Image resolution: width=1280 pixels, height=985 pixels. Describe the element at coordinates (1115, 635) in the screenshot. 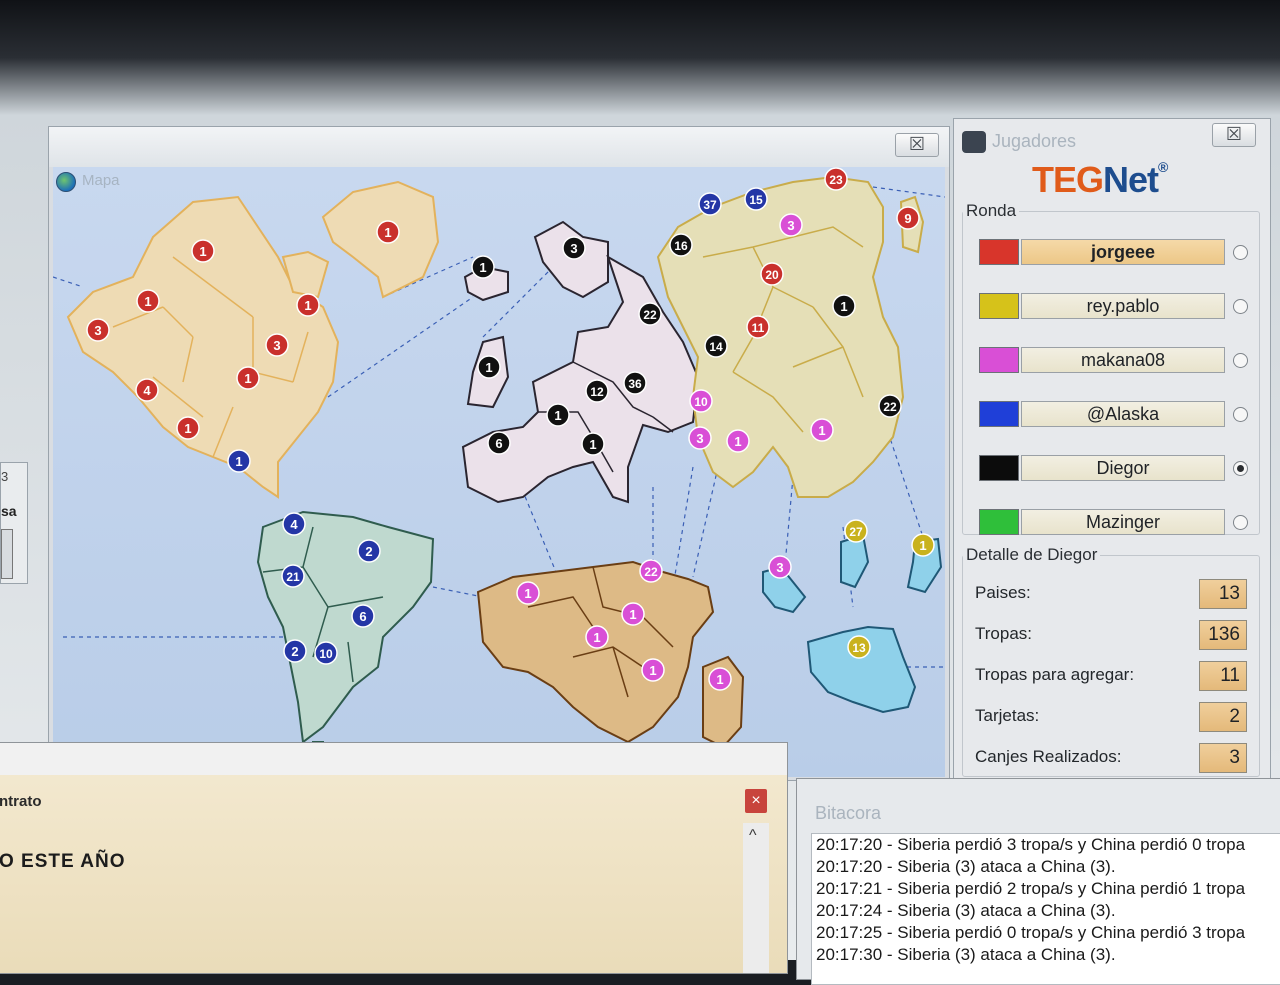

I see `detail-row: Tropas: 136` at that location.